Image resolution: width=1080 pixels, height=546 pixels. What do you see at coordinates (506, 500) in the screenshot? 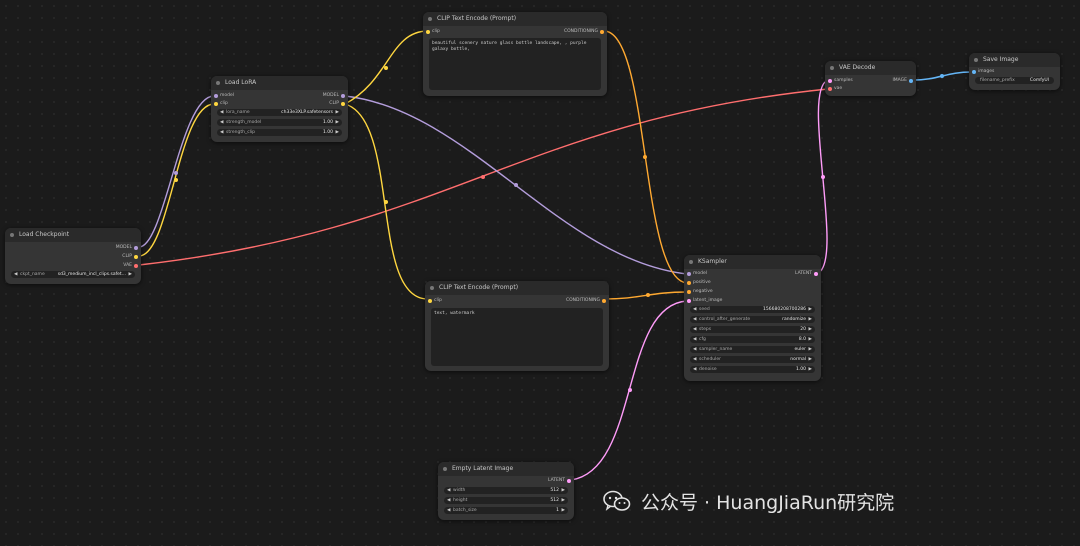
I see `height-field: ◀ height 512 ▶` at bounding box center [506, 500].